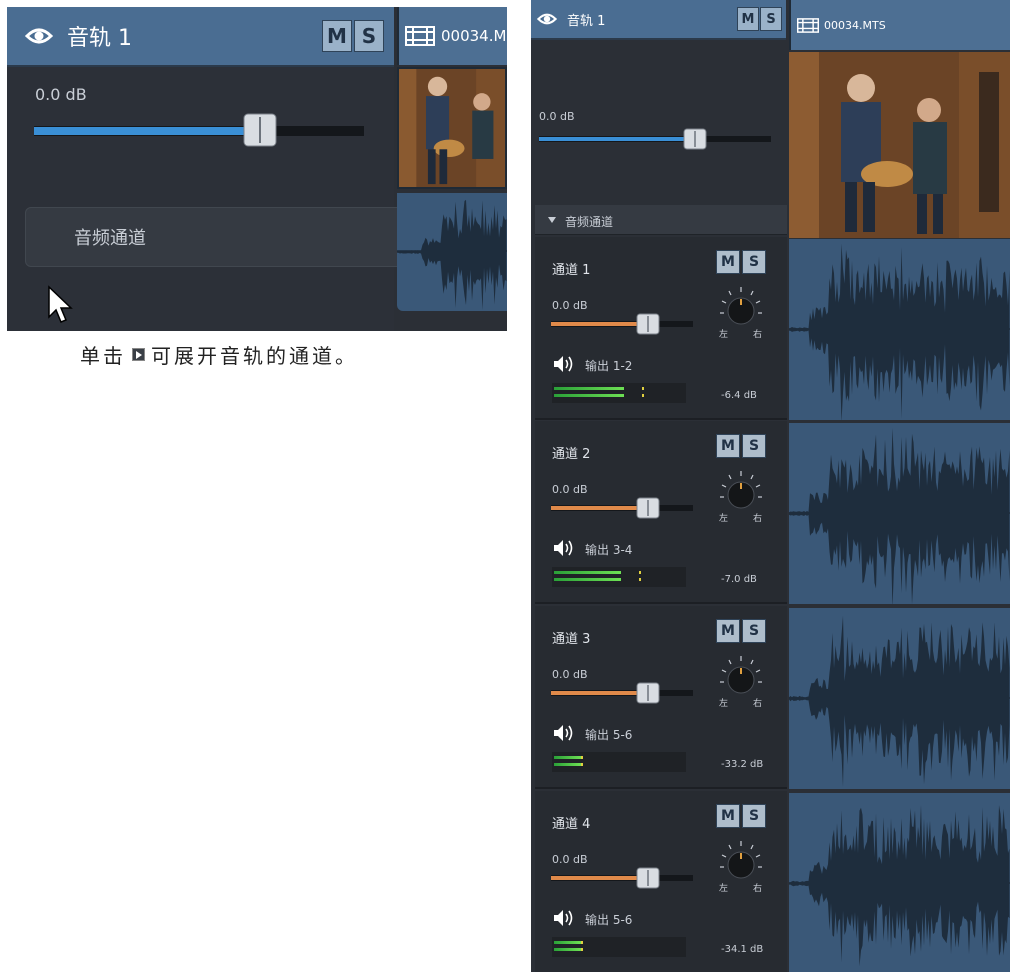  Describe the element at coordinates (899, 25) in the screenshot. I see `clip-title-bar: 00034.MTS` at that location.